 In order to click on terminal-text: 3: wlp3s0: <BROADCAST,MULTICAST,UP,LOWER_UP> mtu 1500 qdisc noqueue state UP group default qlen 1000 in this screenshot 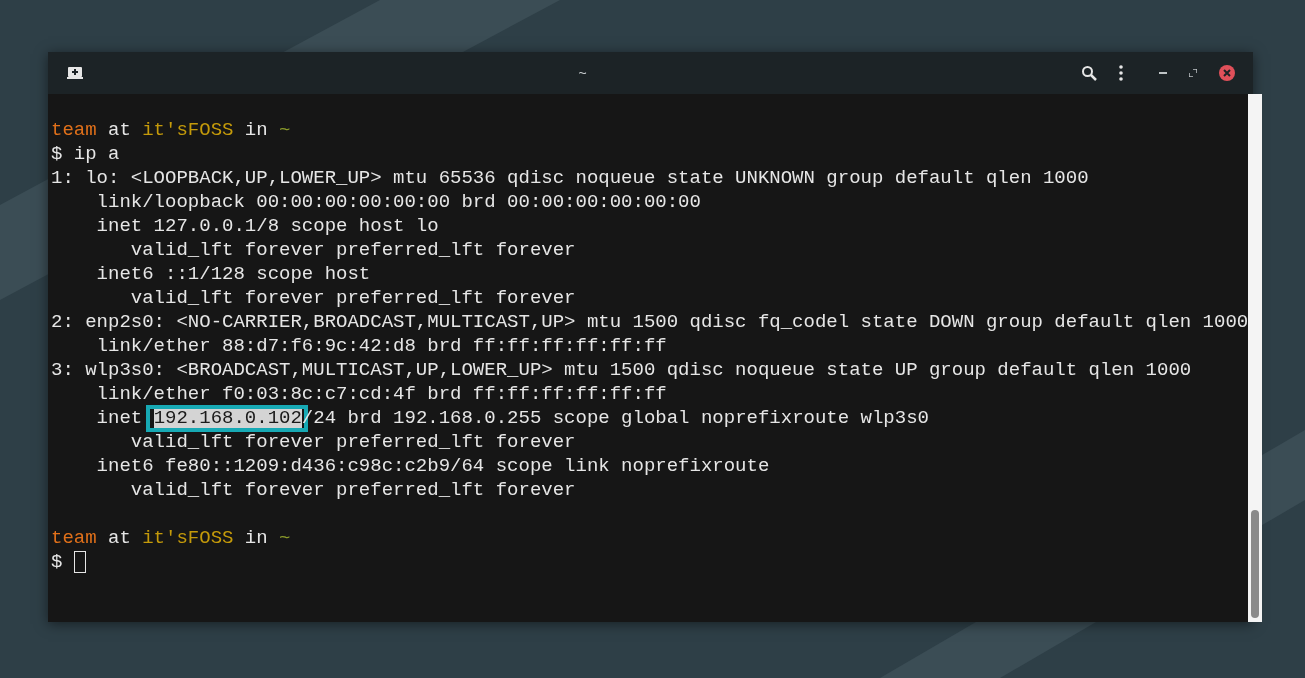, I will do `click(621, 370)`.